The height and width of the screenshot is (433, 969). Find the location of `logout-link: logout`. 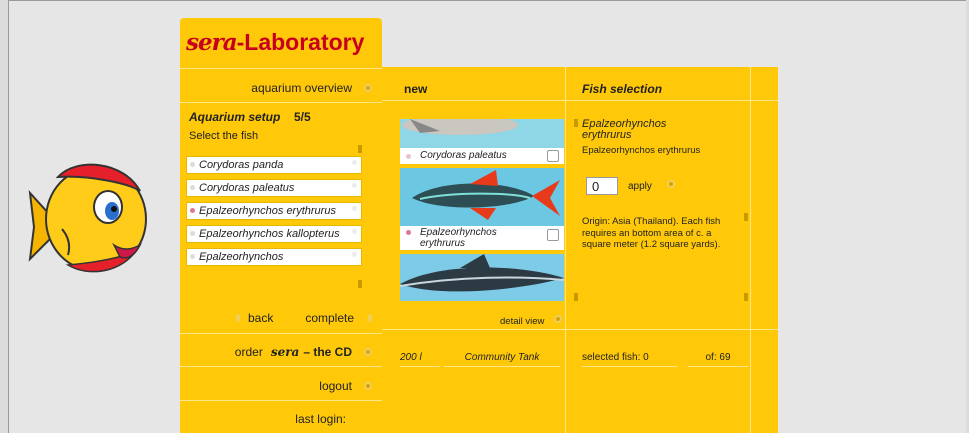

logout-link: logout is located at coordinates (281, 386).